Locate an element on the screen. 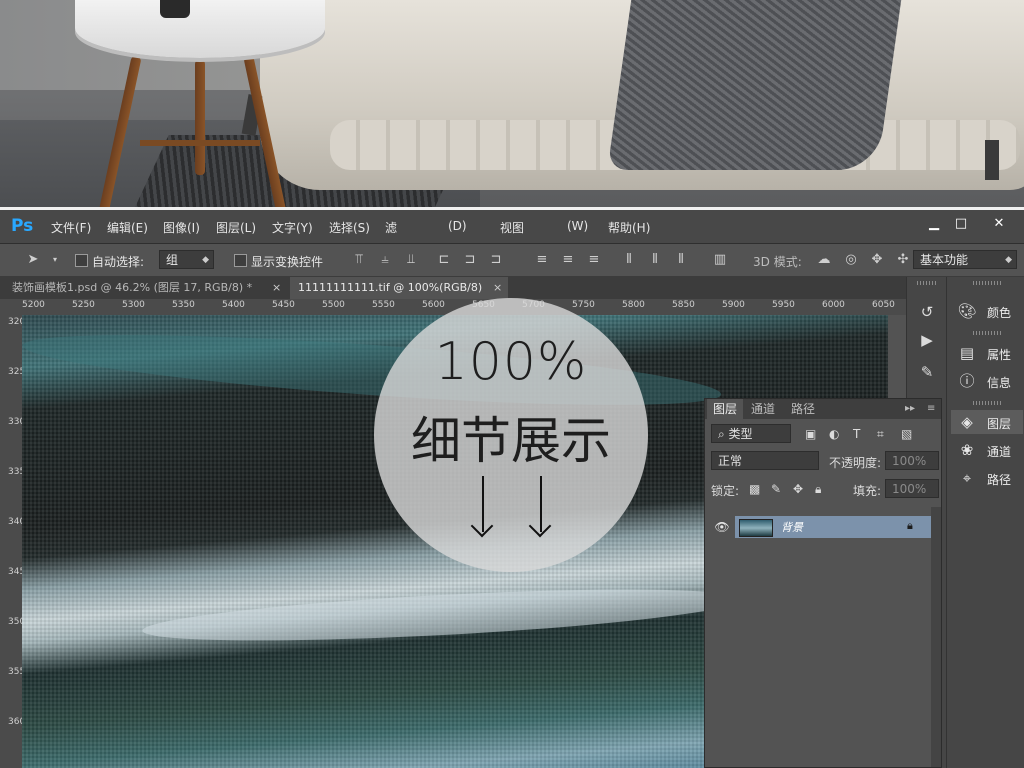 The height and width of the screenshot is (768, 1024). ruler-tick: 3500 is located at coordinates (15, 622).